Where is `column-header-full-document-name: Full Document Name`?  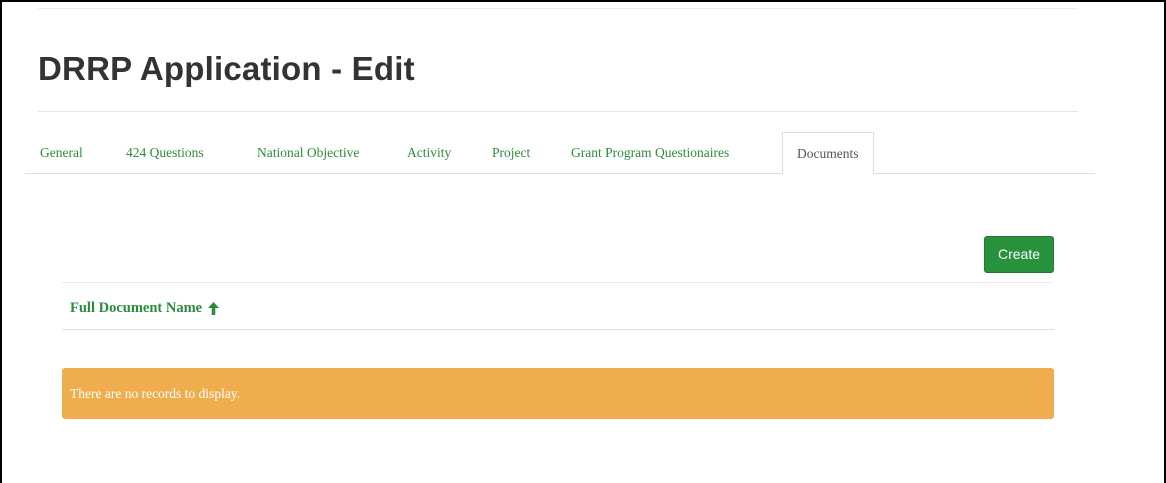
column-header-full-document-name: Full Document Name is located at coordinates (145, 308).